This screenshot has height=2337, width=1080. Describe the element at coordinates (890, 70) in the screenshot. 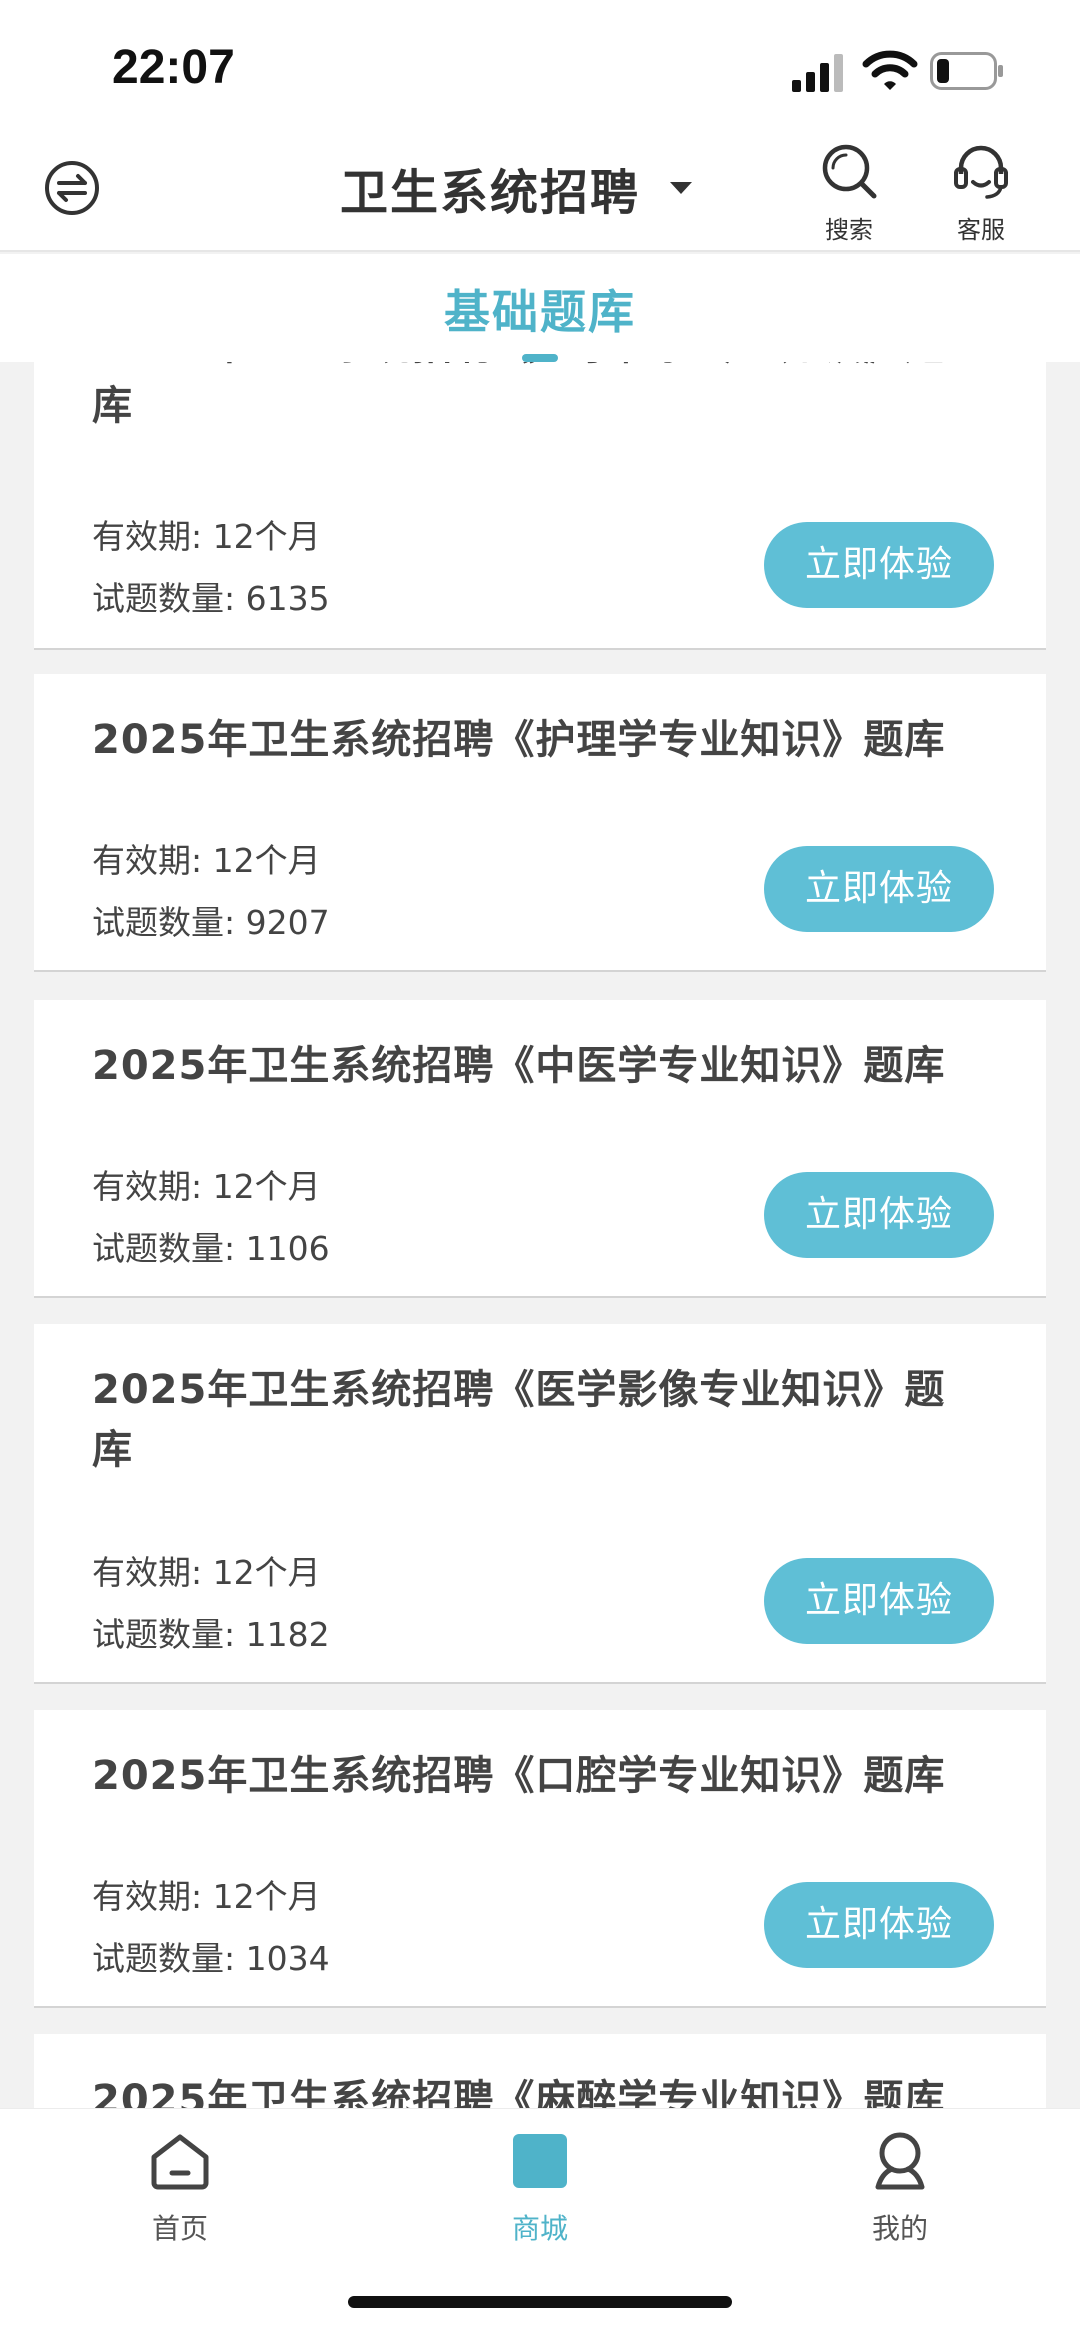

I see `wifi-icon` at that location.